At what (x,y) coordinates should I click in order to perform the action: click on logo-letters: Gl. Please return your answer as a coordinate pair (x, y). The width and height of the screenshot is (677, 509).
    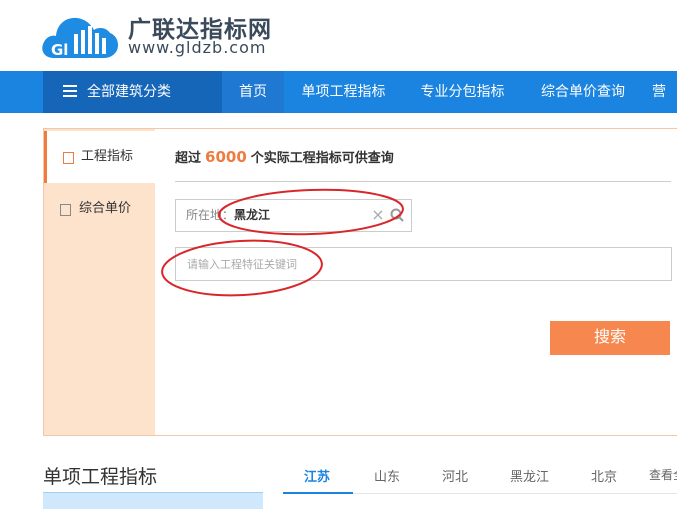
    Looking at the image, I should click on (59, 50).